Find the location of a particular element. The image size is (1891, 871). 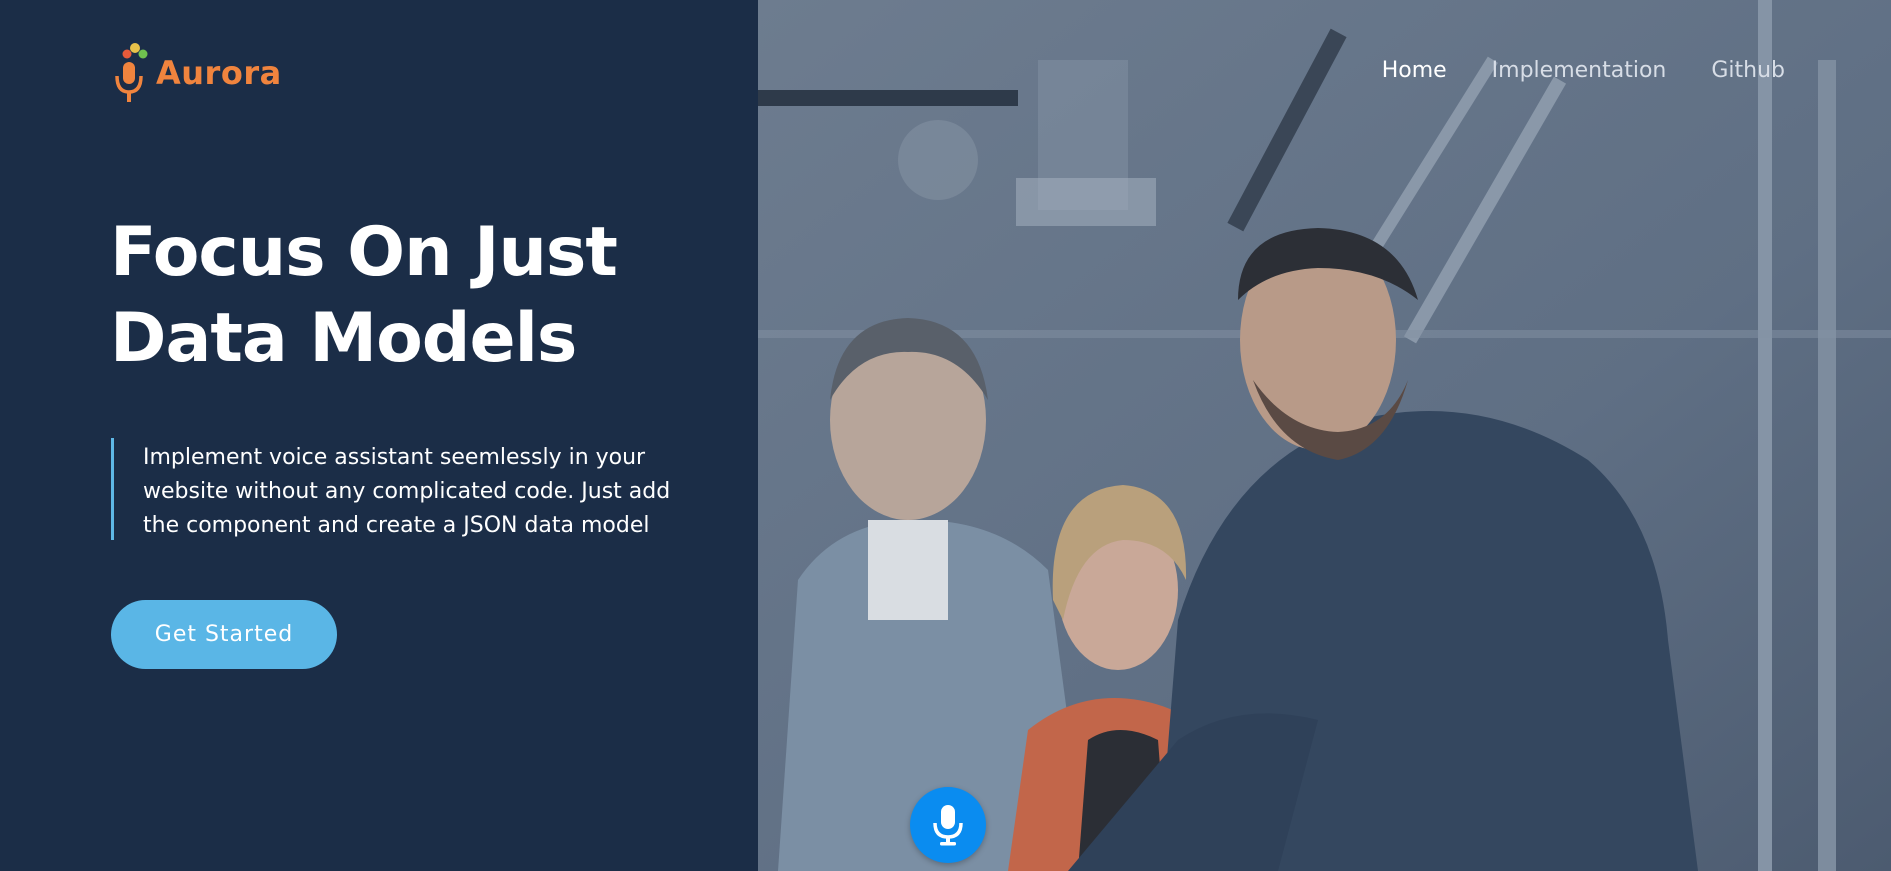

hero-title-line2: Data Models is located at coordinates (343, 338).